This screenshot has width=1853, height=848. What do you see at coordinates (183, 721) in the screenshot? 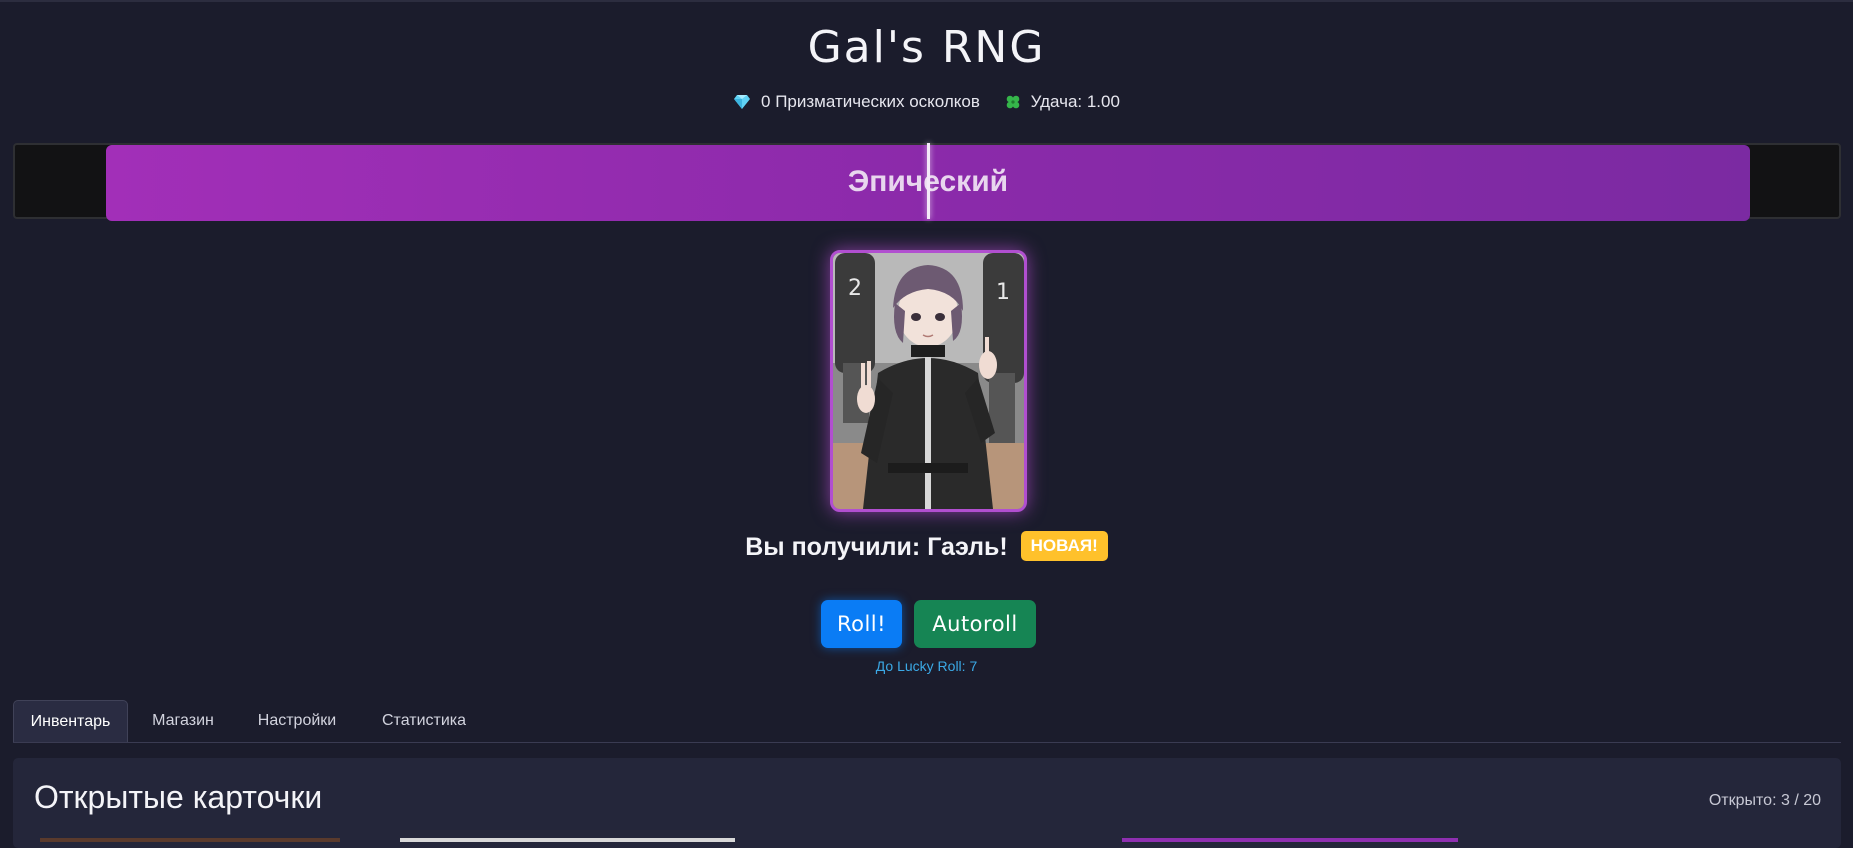
I see `tab-shop: Магазин` at bounding box center [183, 721].